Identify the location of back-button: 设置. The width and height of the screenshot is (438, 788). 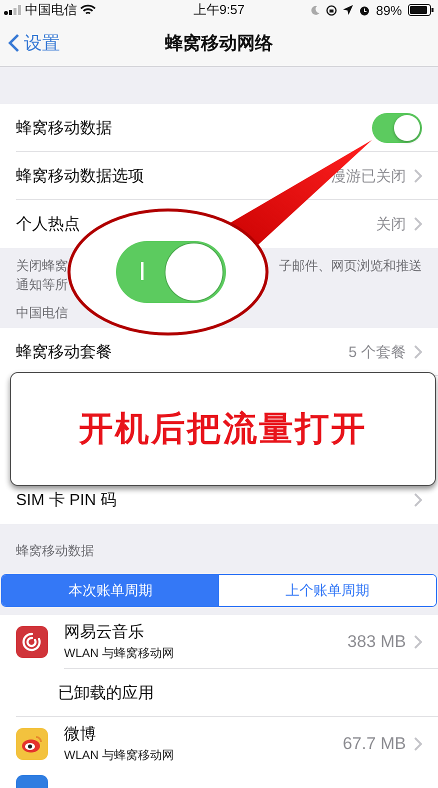
(34, 43).